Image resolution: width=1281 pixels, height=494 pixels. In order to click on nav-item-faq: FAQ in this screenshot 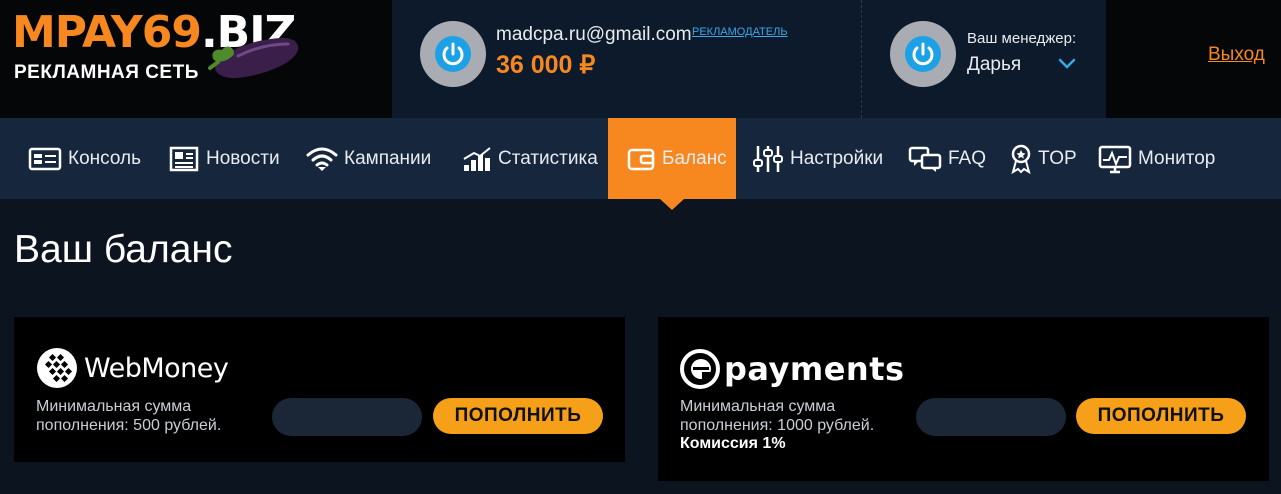, I will do `click(947, 158)`.